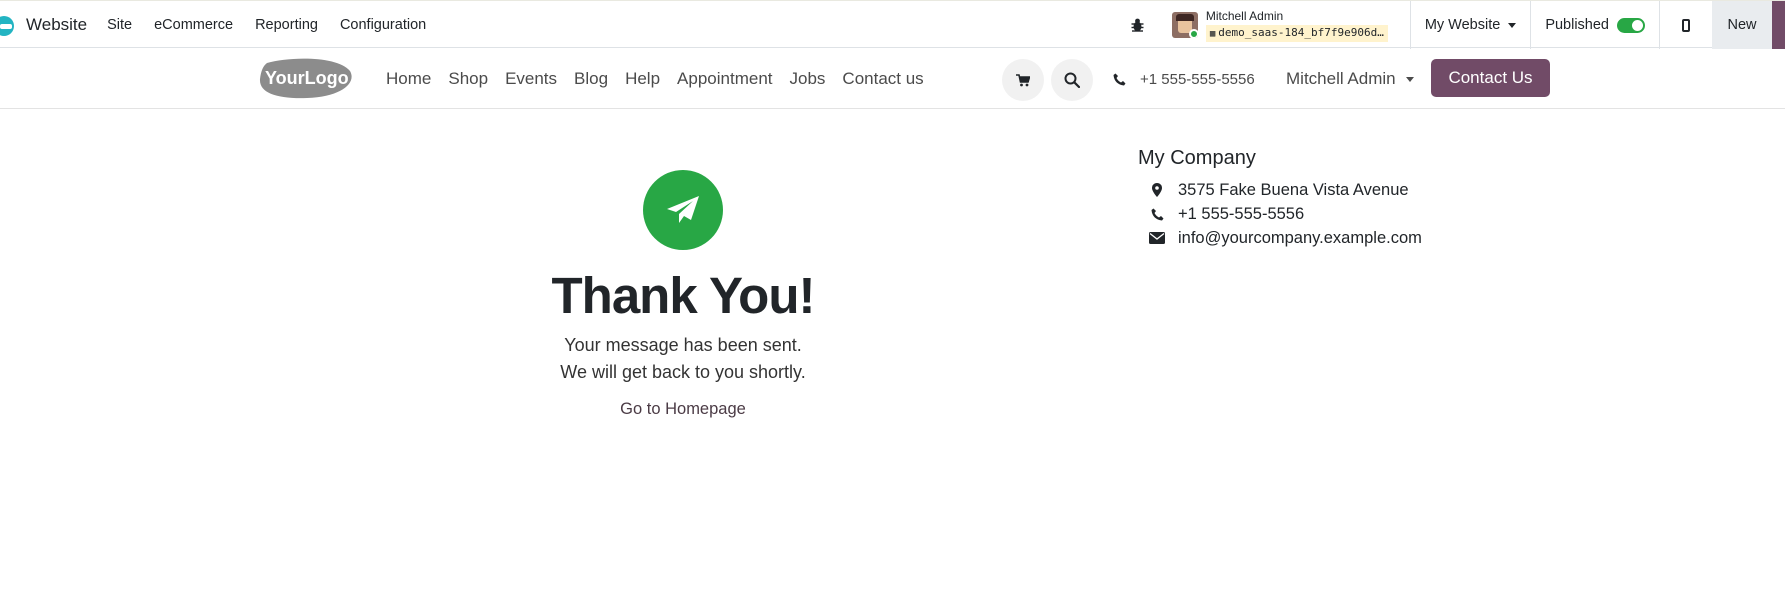 The width and height of the screenshot is (1785, 603). What do you see at coordinates (642, 79) in the screenshot?
I see `nav-help: Help` at bounding box center [642, 79].